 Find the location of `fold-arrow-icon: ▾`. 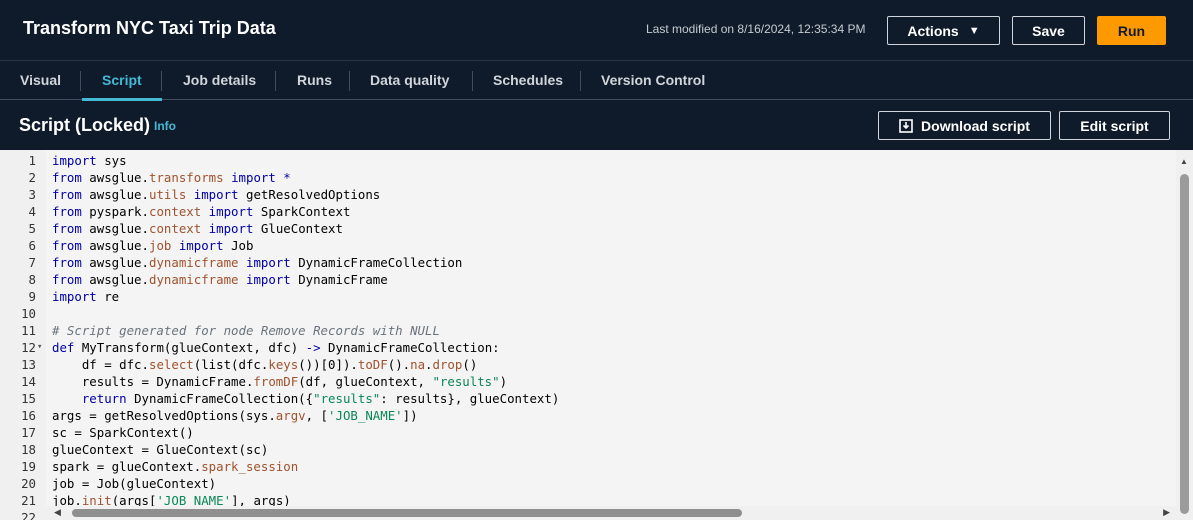

fold-arrow-icon: ▾ is located at coordinates (39, 347).